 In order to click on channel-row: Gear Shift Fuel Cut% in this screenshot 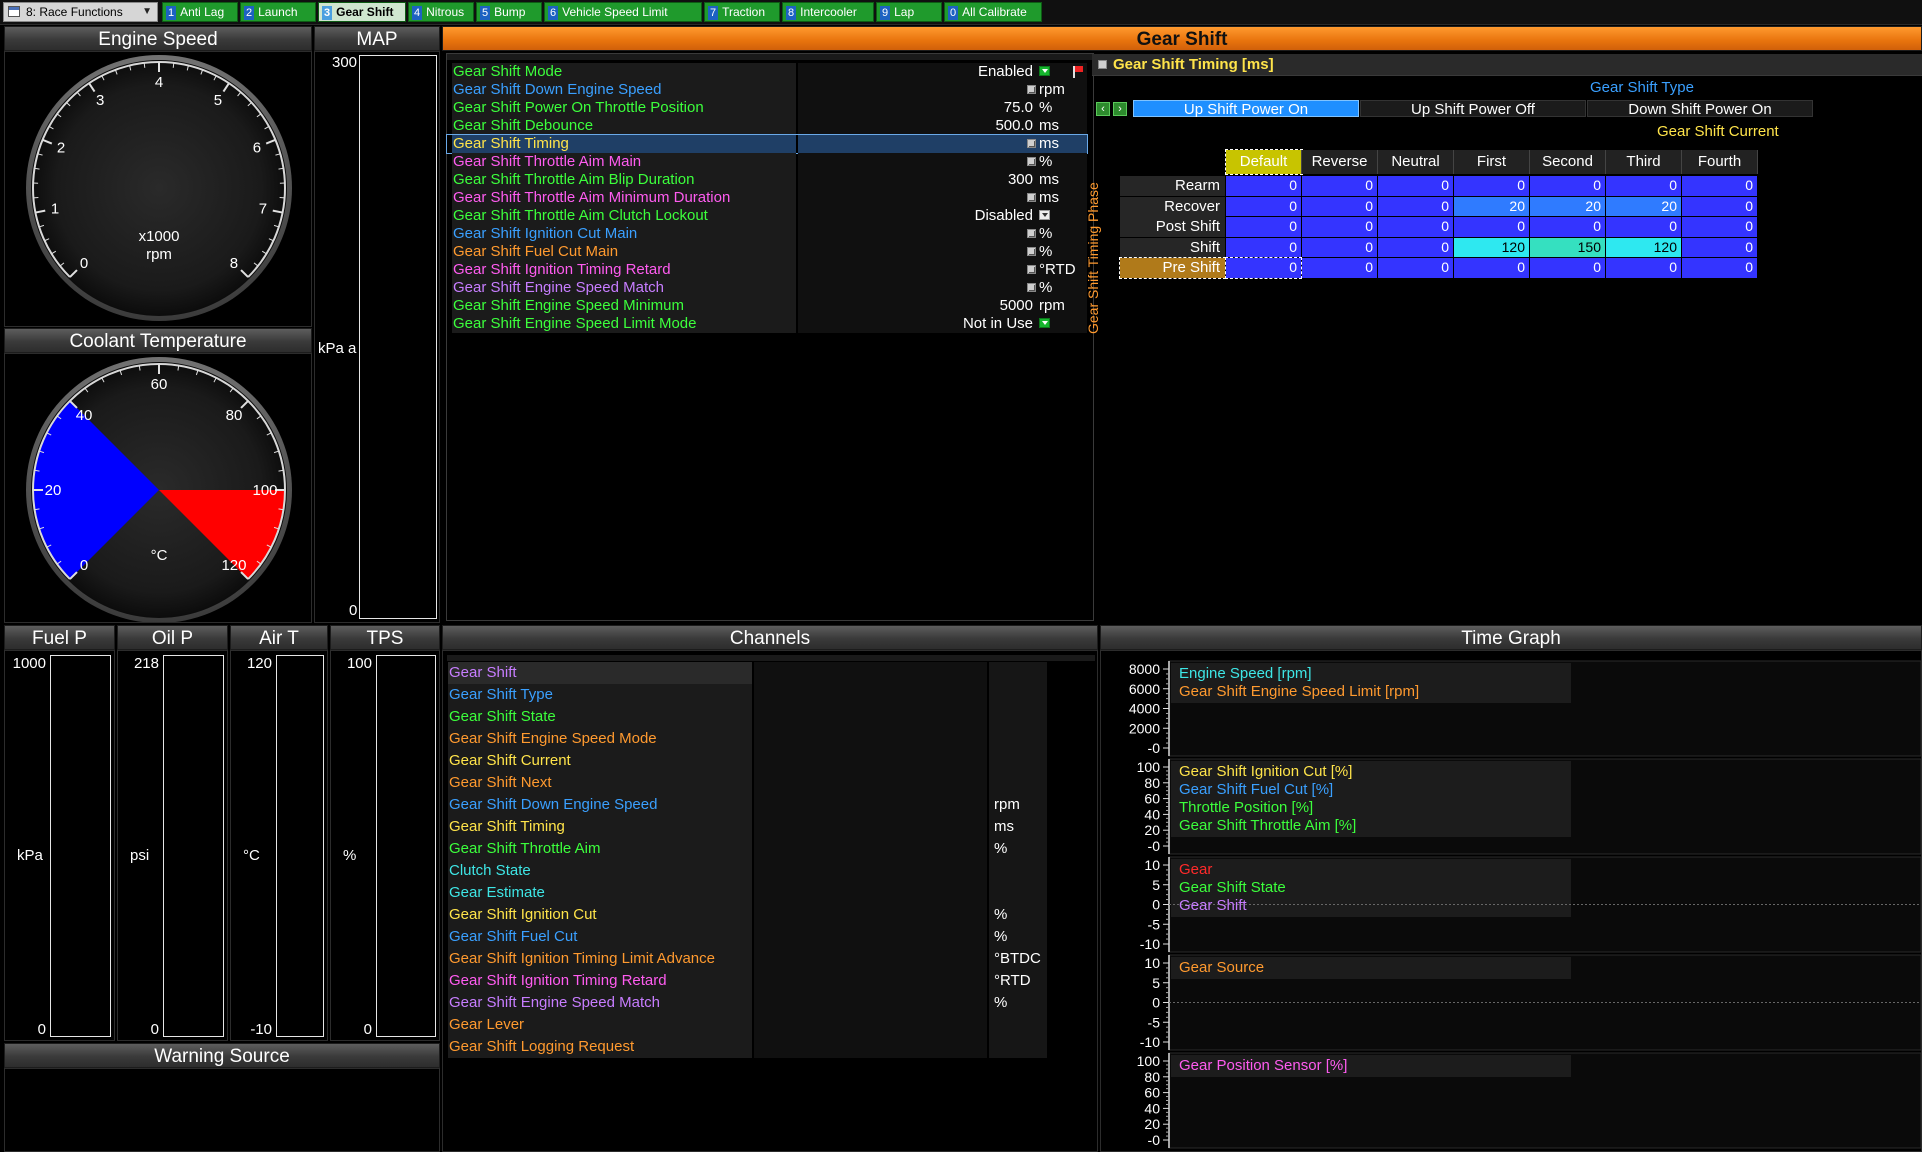, I will do `click(763, 937)`.